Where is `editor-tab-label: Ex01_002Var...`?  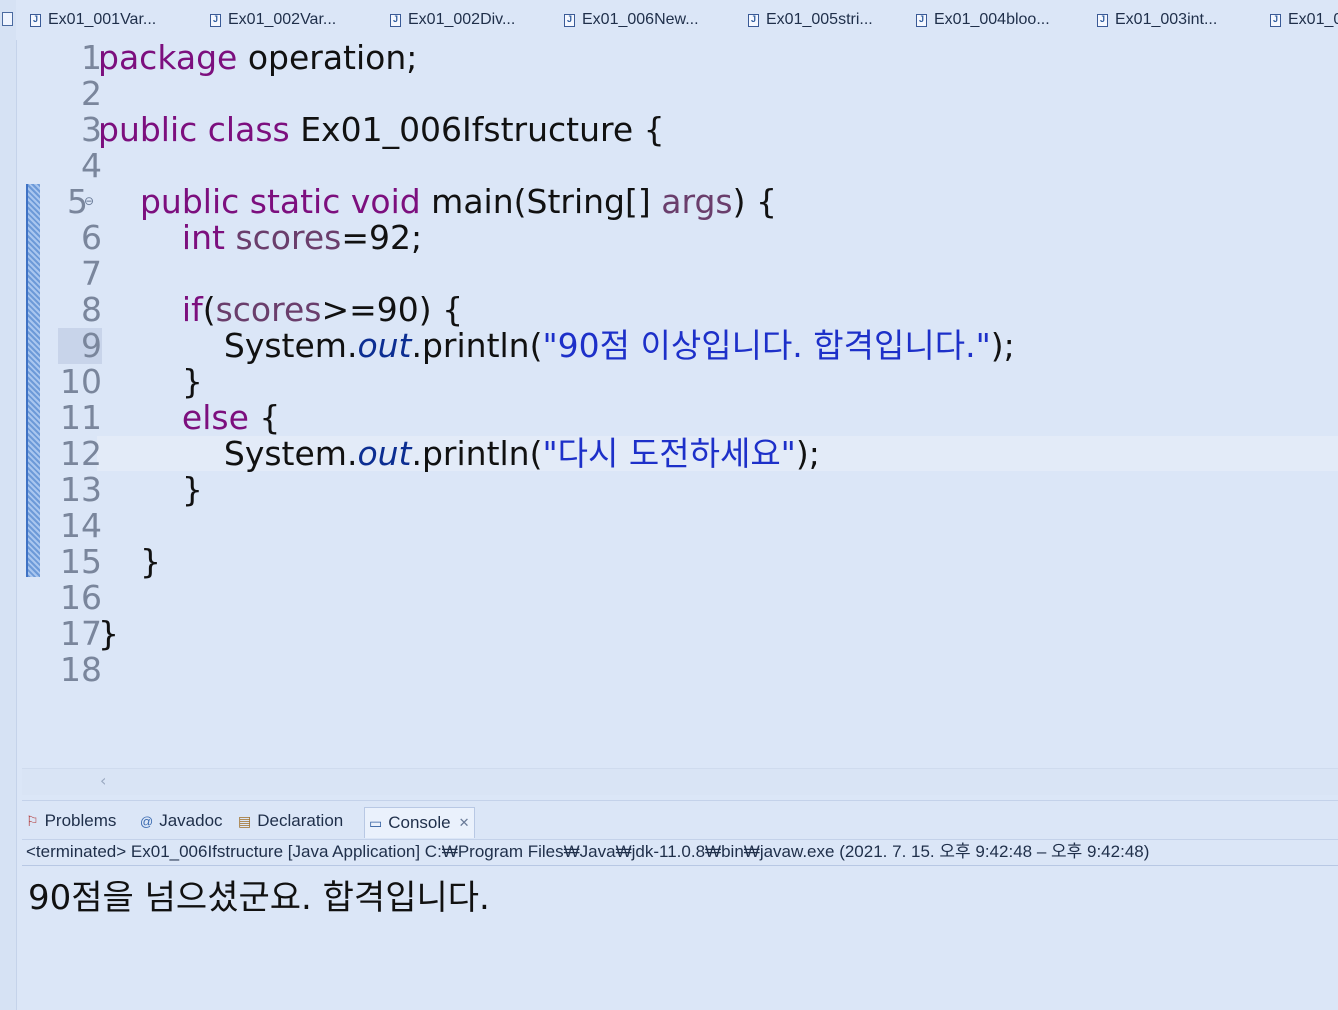 editor-tab-label: Ex01_002Var... is located at coordinates (282, 19).